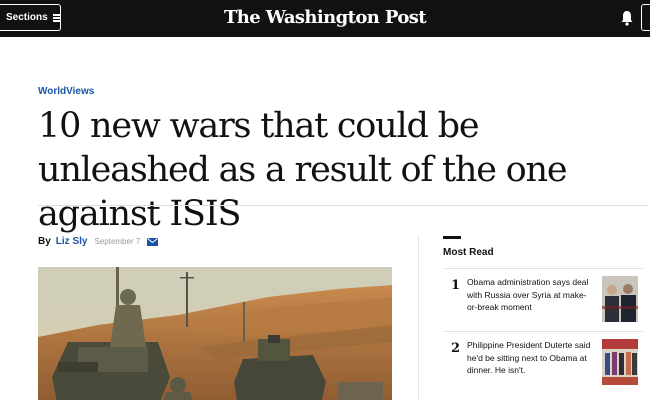 This screenshot has height=400, width=650. Describe the element at coordinates (153, 241) in the screenshot. I see `mail-icon` at that location.